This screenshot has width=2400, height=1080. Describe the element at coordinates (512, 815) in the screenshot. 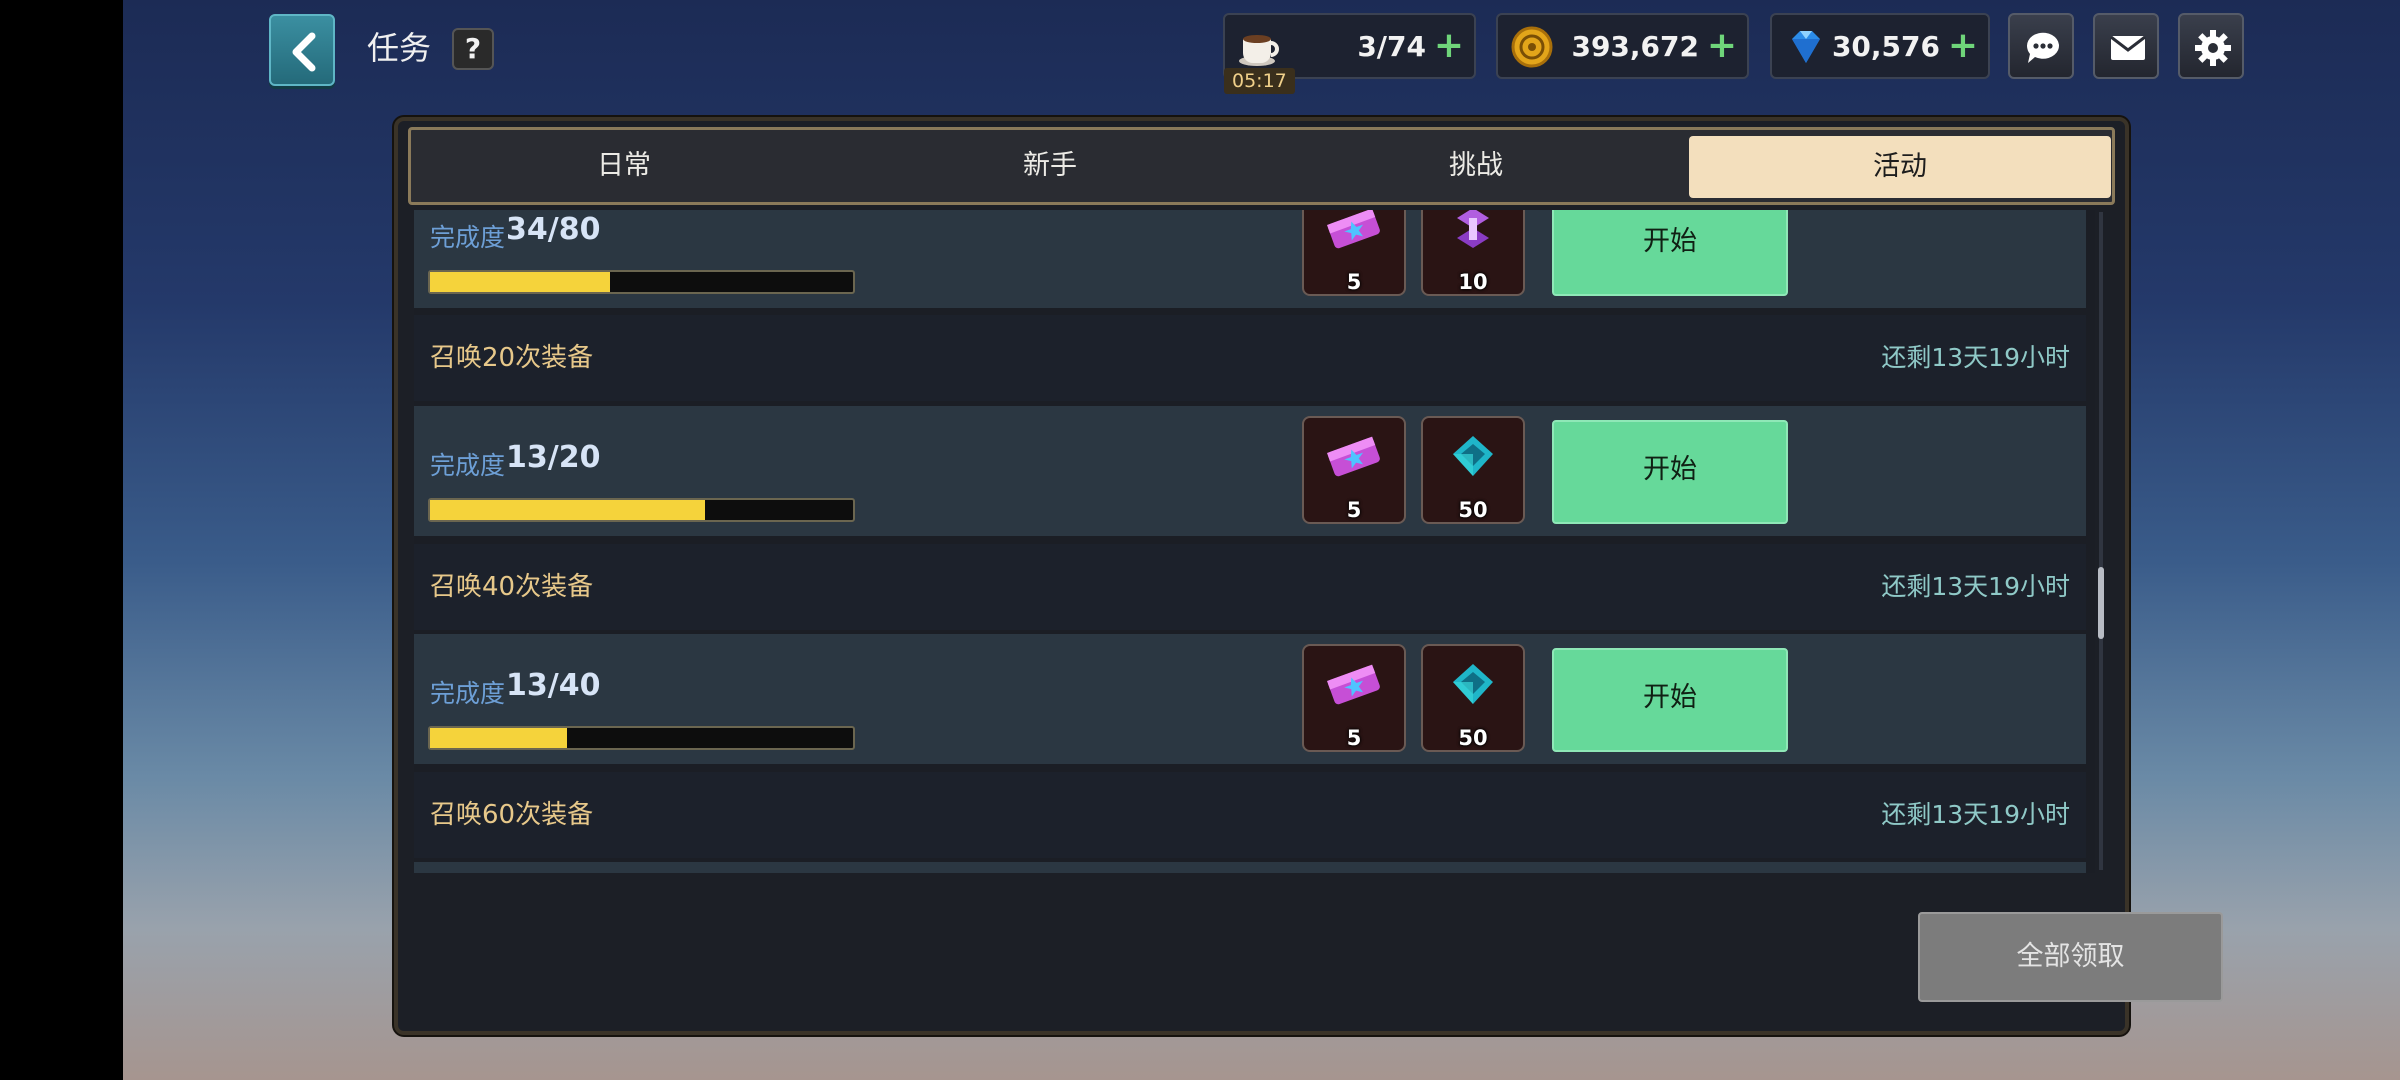

I see `quest-name: 召唤60次装备` at that location.